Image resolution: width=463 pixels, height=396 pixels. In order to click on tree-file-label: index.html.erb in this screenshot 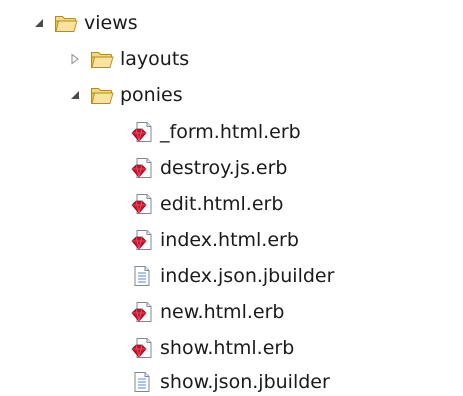, I will do `click(229, 240)`.